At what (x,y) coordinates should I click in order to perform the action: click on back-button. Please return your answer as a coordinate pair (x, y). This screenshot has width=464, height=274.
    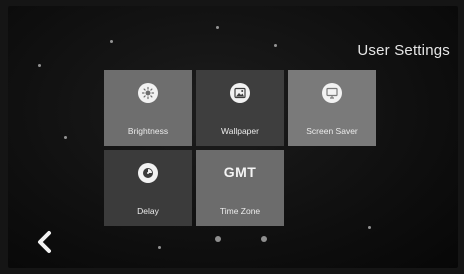
    Looking at the image, I should click on (45, 242).